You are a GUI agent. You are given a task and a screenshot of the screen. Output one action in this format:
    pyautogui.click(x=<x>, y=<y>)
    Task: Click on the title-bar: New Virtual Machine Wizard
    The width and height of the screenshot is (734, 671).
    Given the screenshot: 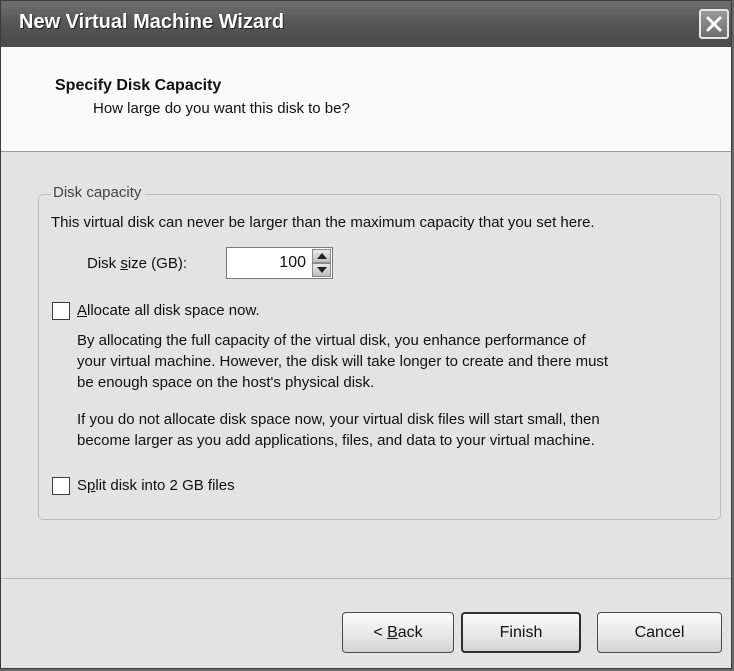 What is the action you would take?
    pyautogui.click(x=366, y=24)
    